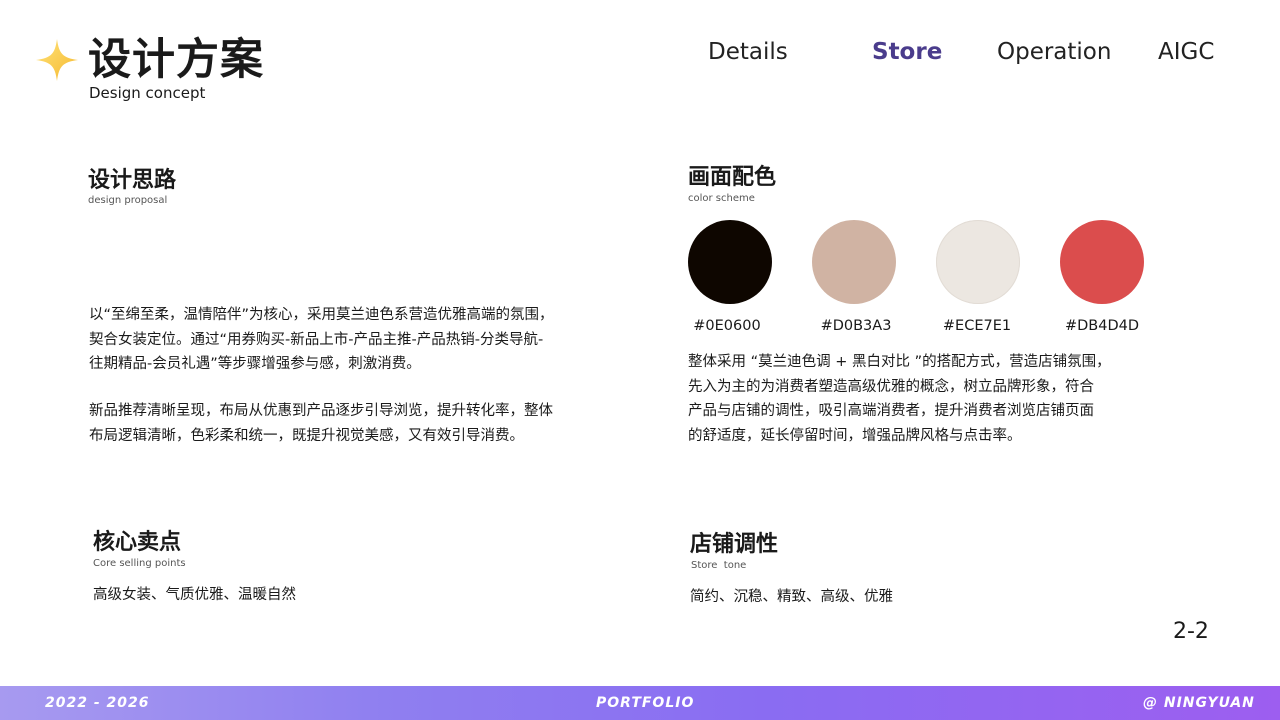 The width and height of the screenshot is (1280, 720). Describe the element at coordinates (721, 198) in the screenshot. I see `color-scheme-subtitle: color scheme` at that location.